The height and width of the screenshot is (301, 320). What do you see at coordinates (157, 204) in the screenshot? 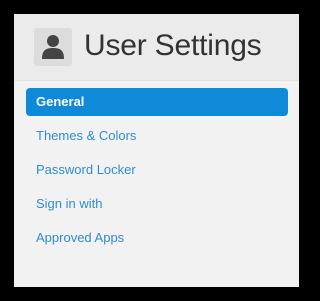
I see `nav-item-sign-in-with: Sign in with` at bounding box center [157, 204].